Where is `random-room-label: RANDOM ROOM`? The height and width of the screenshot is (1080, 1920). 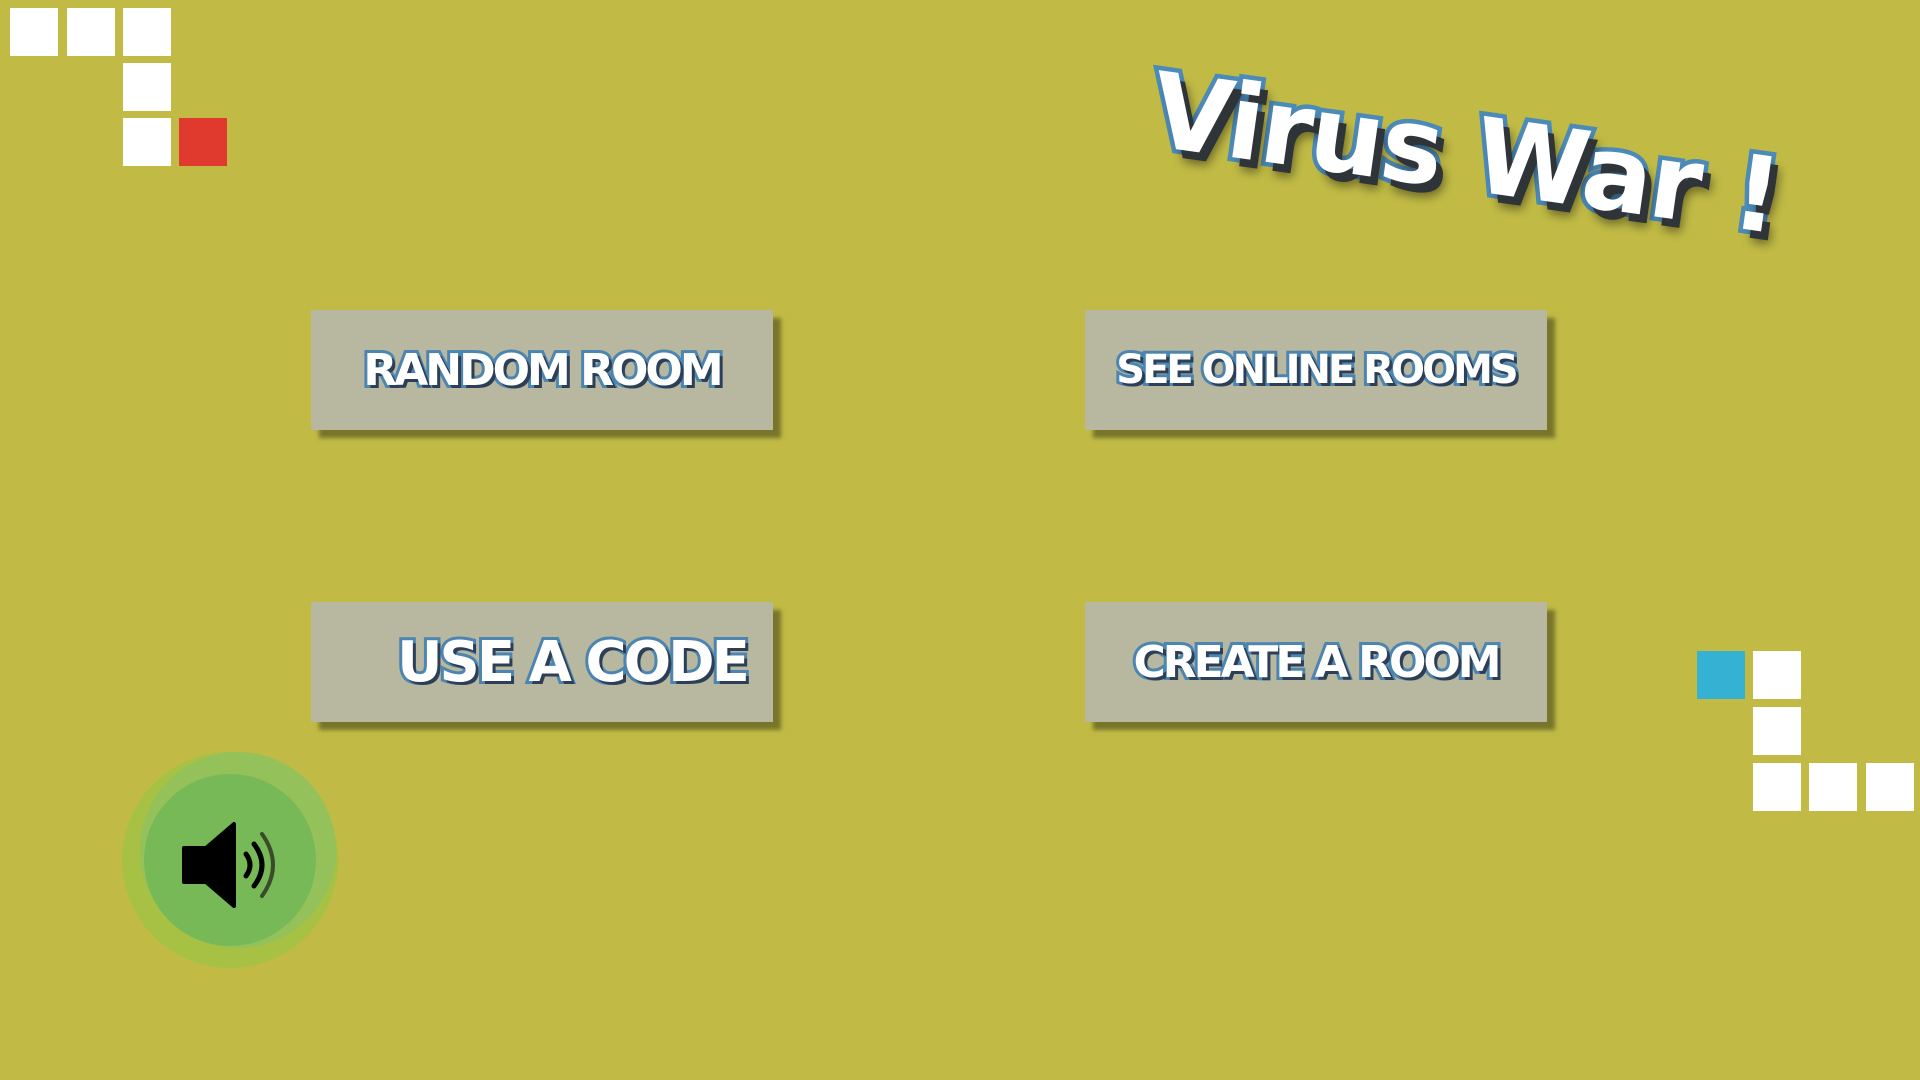
random-room-label: RANDOM ROOM is located at coordinates (543, 370).